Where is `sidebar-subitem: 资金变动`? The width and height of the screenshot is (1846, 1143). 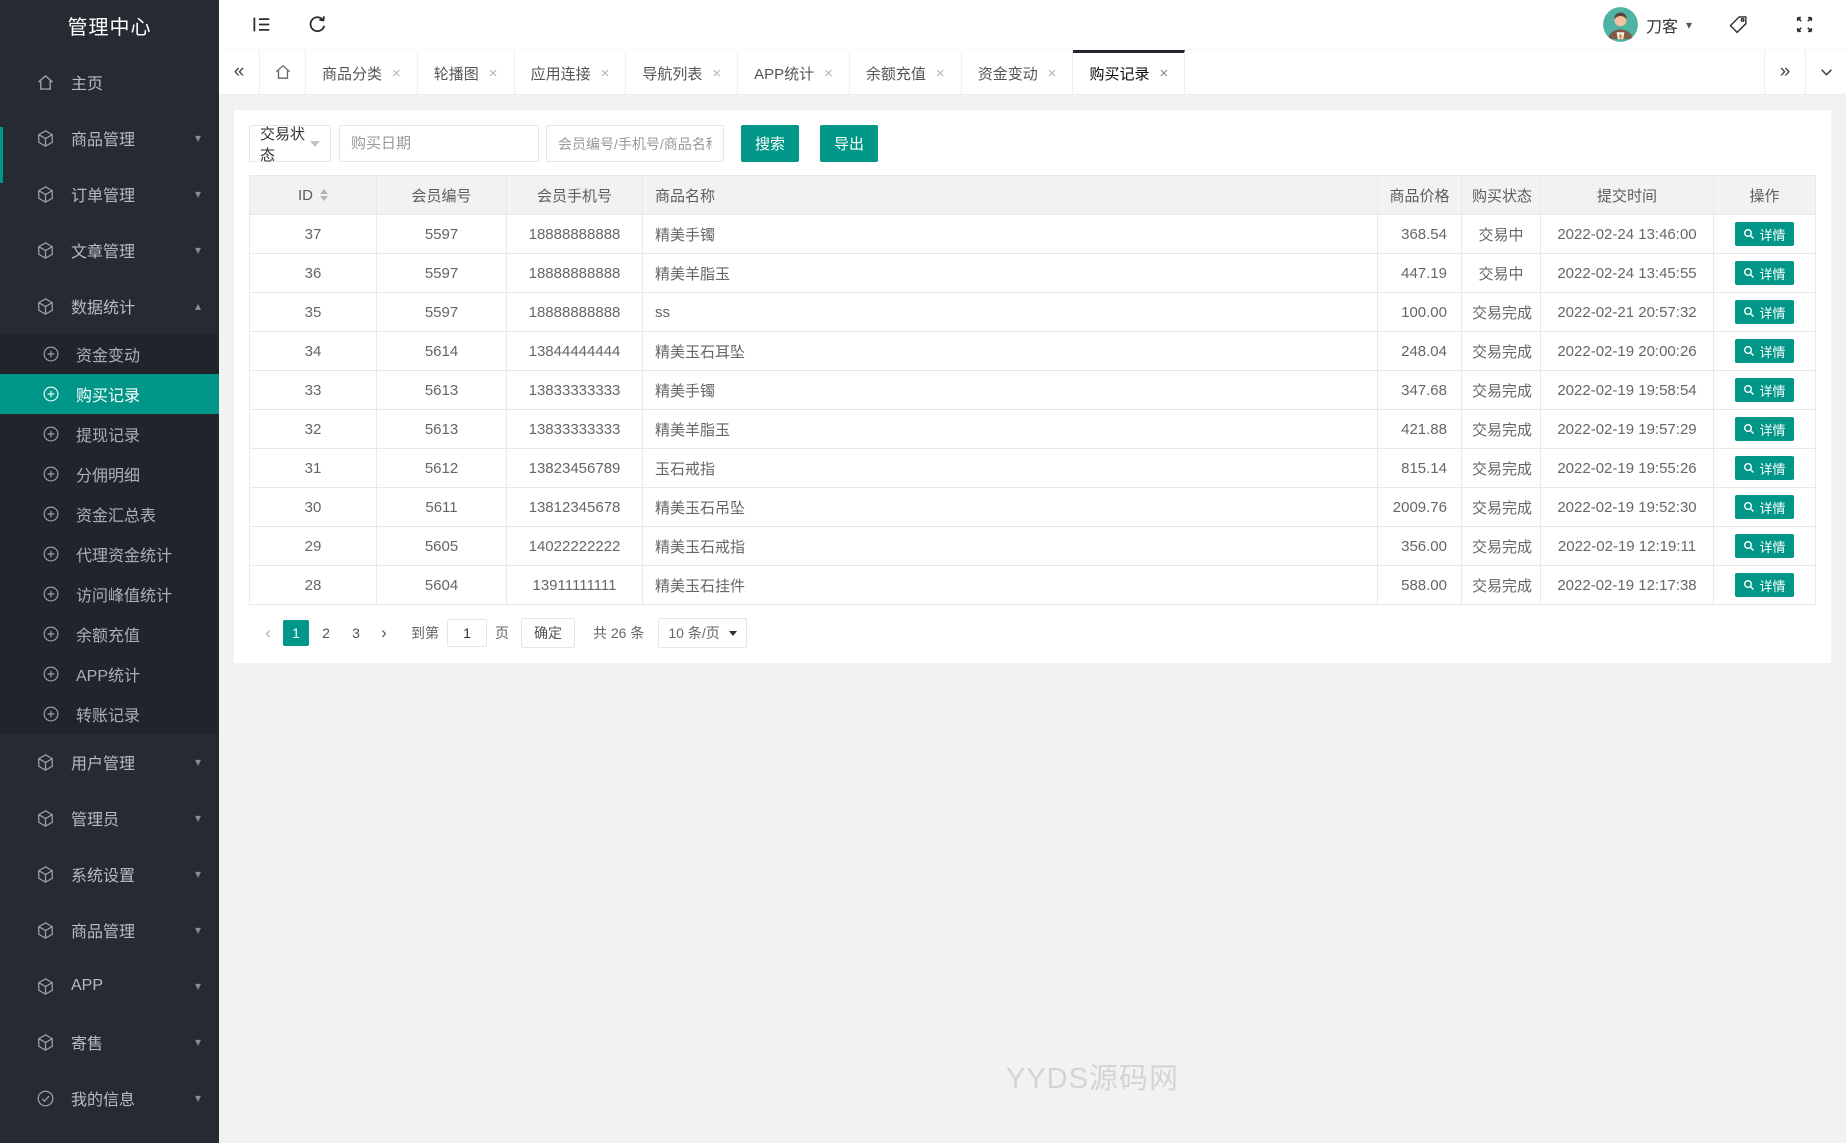 sidebar-subitem: 资金变动 is located at coordinates (109, 354).